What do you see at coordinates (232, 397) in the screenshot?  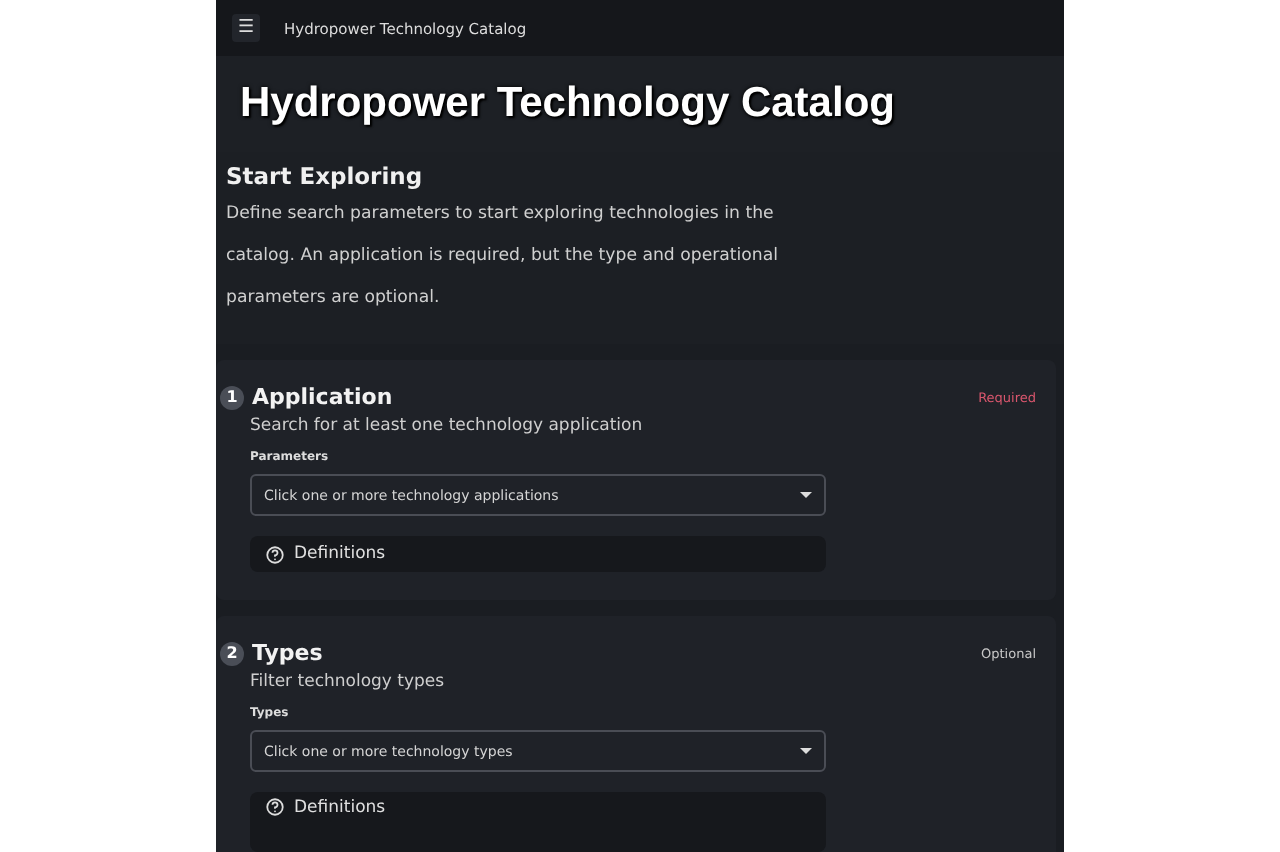 I see `step-number: 1` at bounding box center [232, 397].